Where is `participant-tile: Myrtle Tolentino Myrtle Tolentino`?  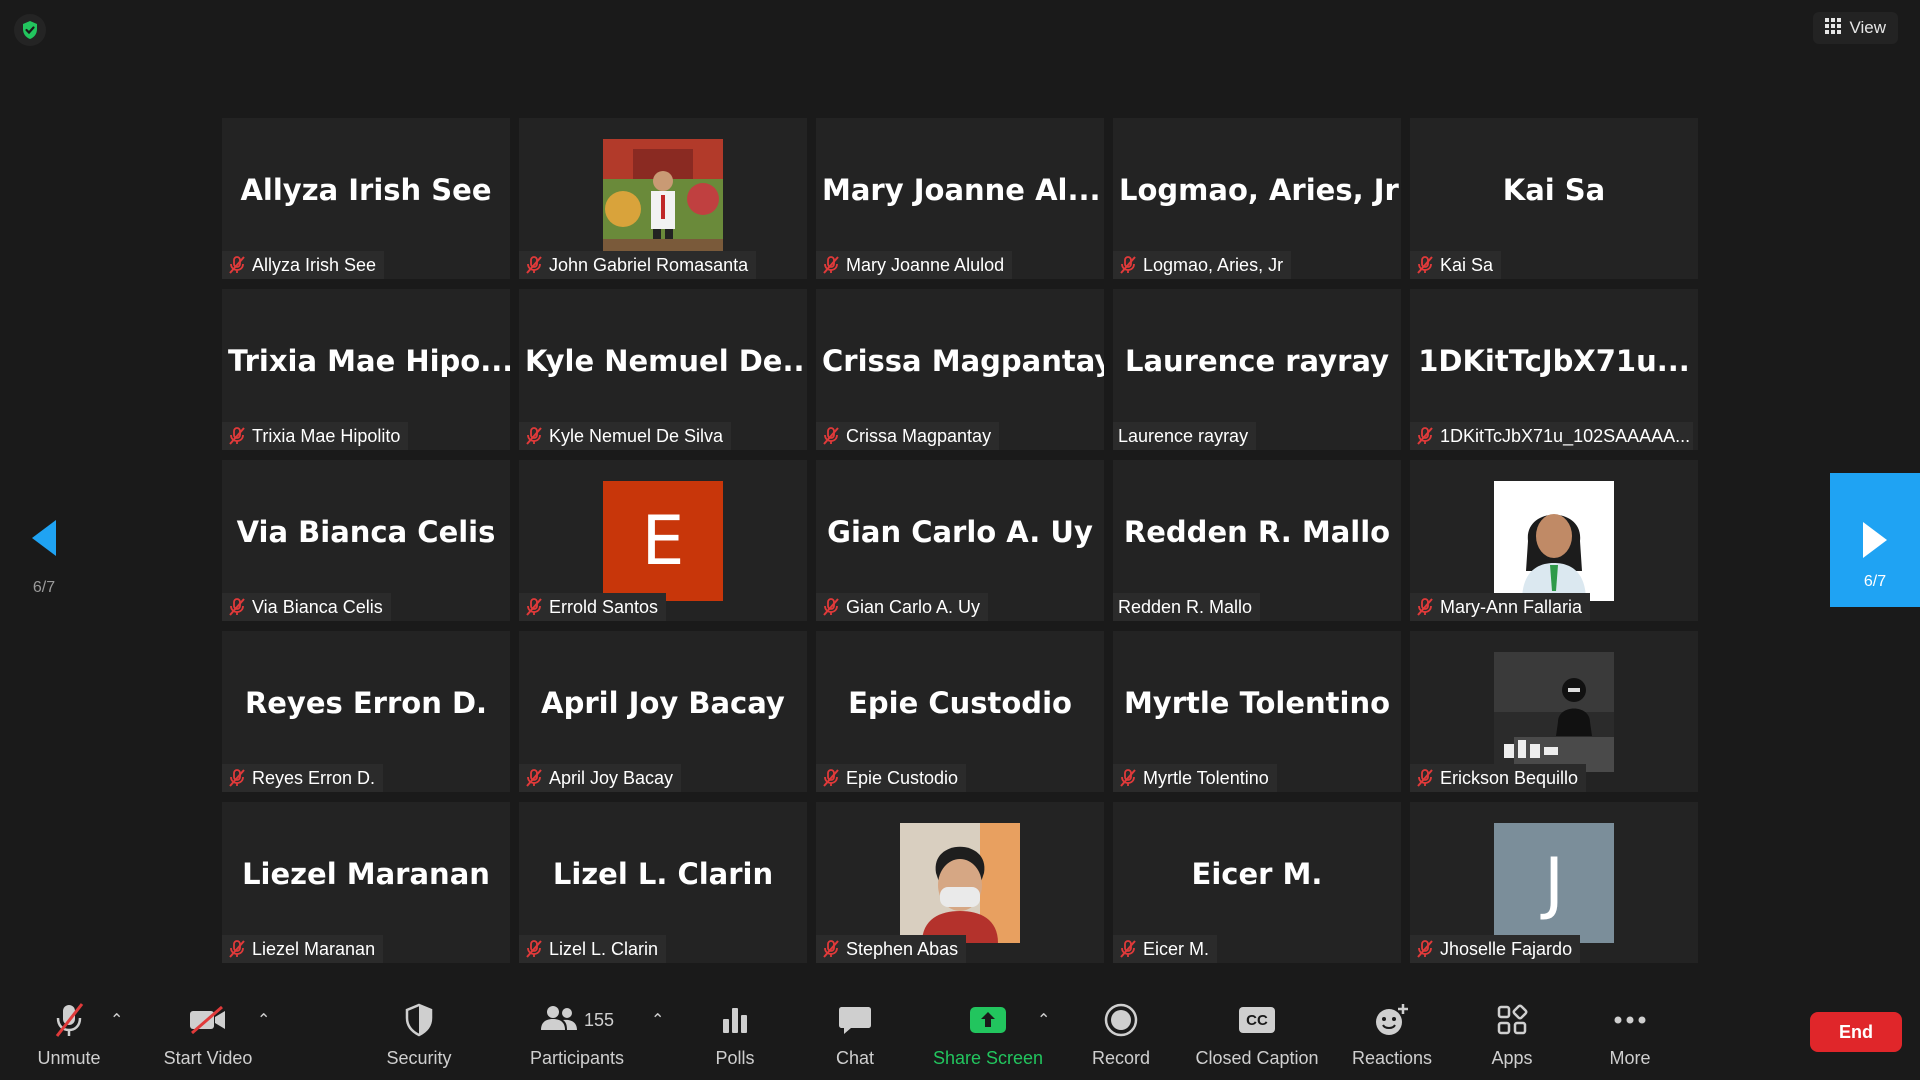
participant-tile: Myrtle Tolentino Myrtle Tolentino is located at coordinates (1257, 711).